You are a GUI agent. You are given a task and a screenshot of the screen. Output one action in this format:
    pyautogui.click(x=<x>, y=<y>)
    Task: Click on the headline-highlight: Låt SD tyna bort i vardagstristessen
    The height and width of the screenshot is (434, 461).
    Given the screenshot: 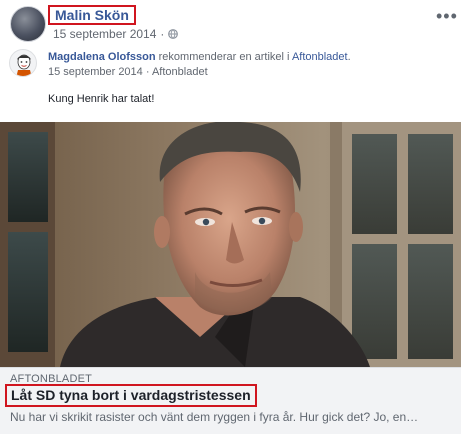 What is the action you would take?
    pyautogui.click(x=131, y=395)
    